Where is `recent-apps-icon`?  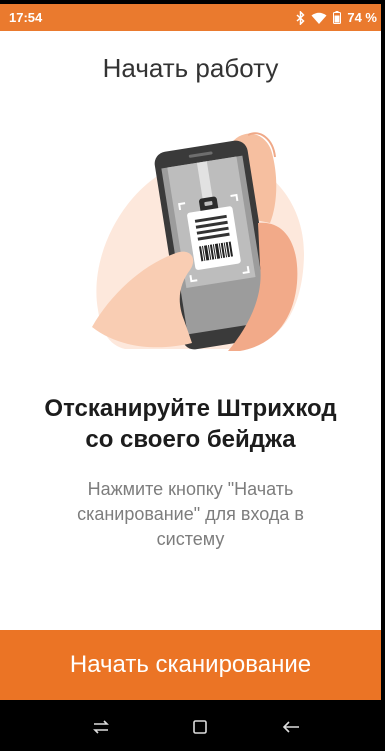
recent-apps-icon is located at coordinates (101, 727).